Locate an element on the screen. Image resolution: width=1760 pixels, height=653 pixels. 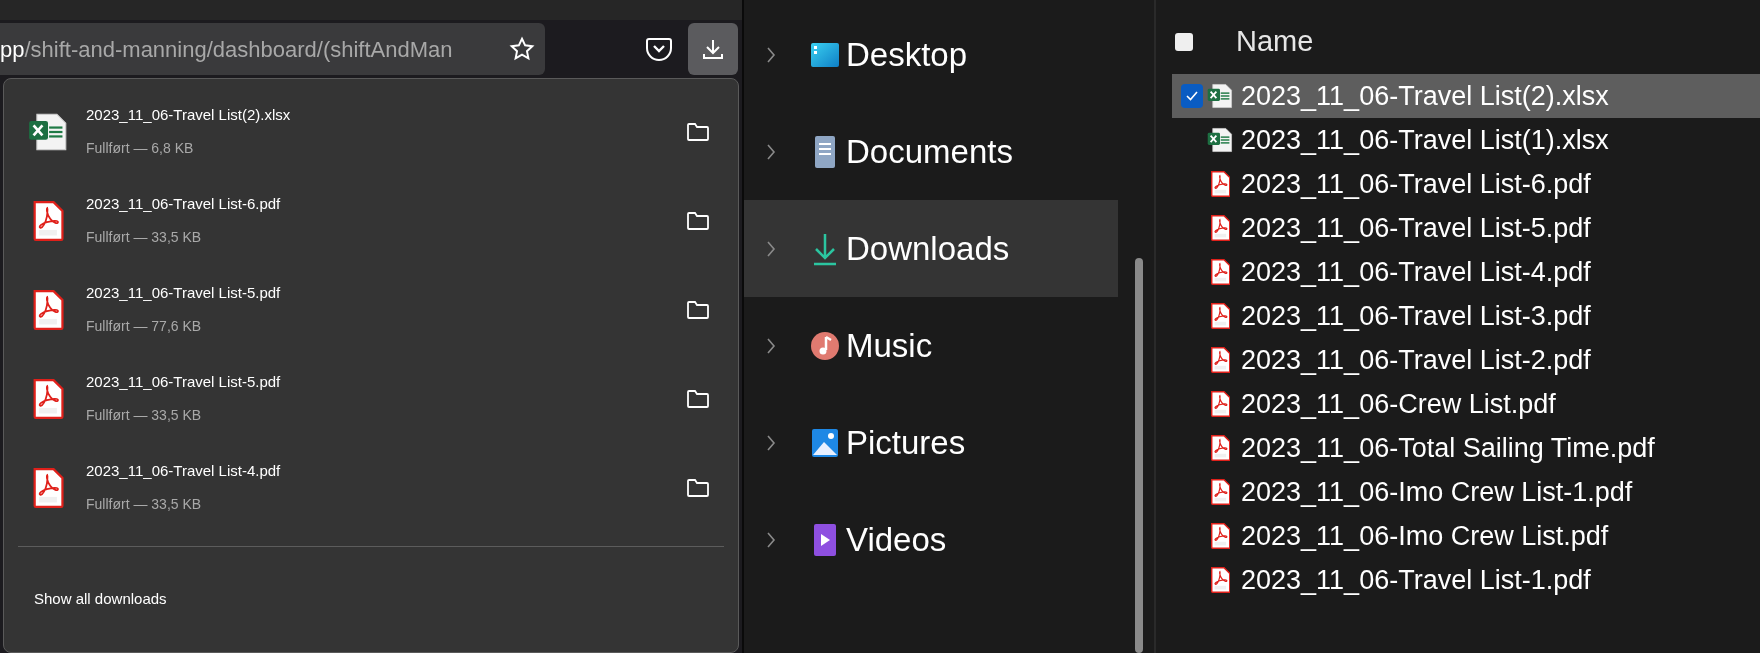
show-all-downloads-link: Show all downloads is located at coordinates (100, 599).